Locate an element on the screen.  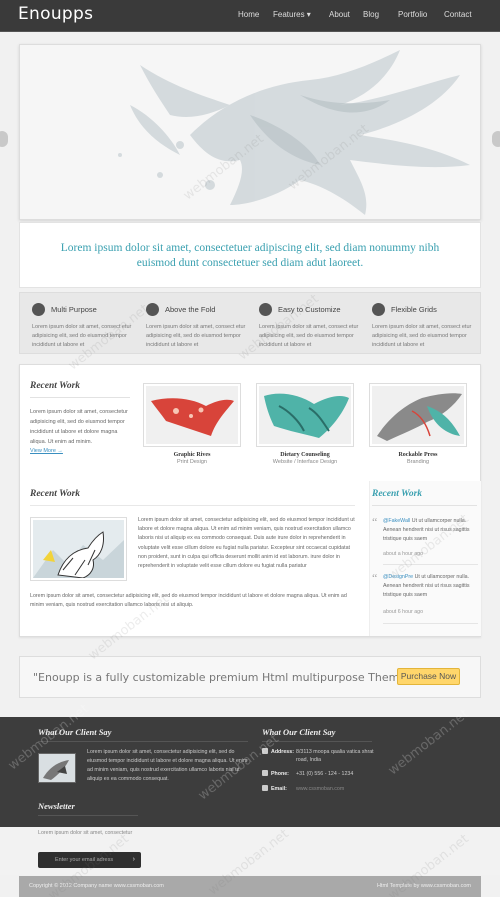
phone-icon is located at coordinates (265, 773).